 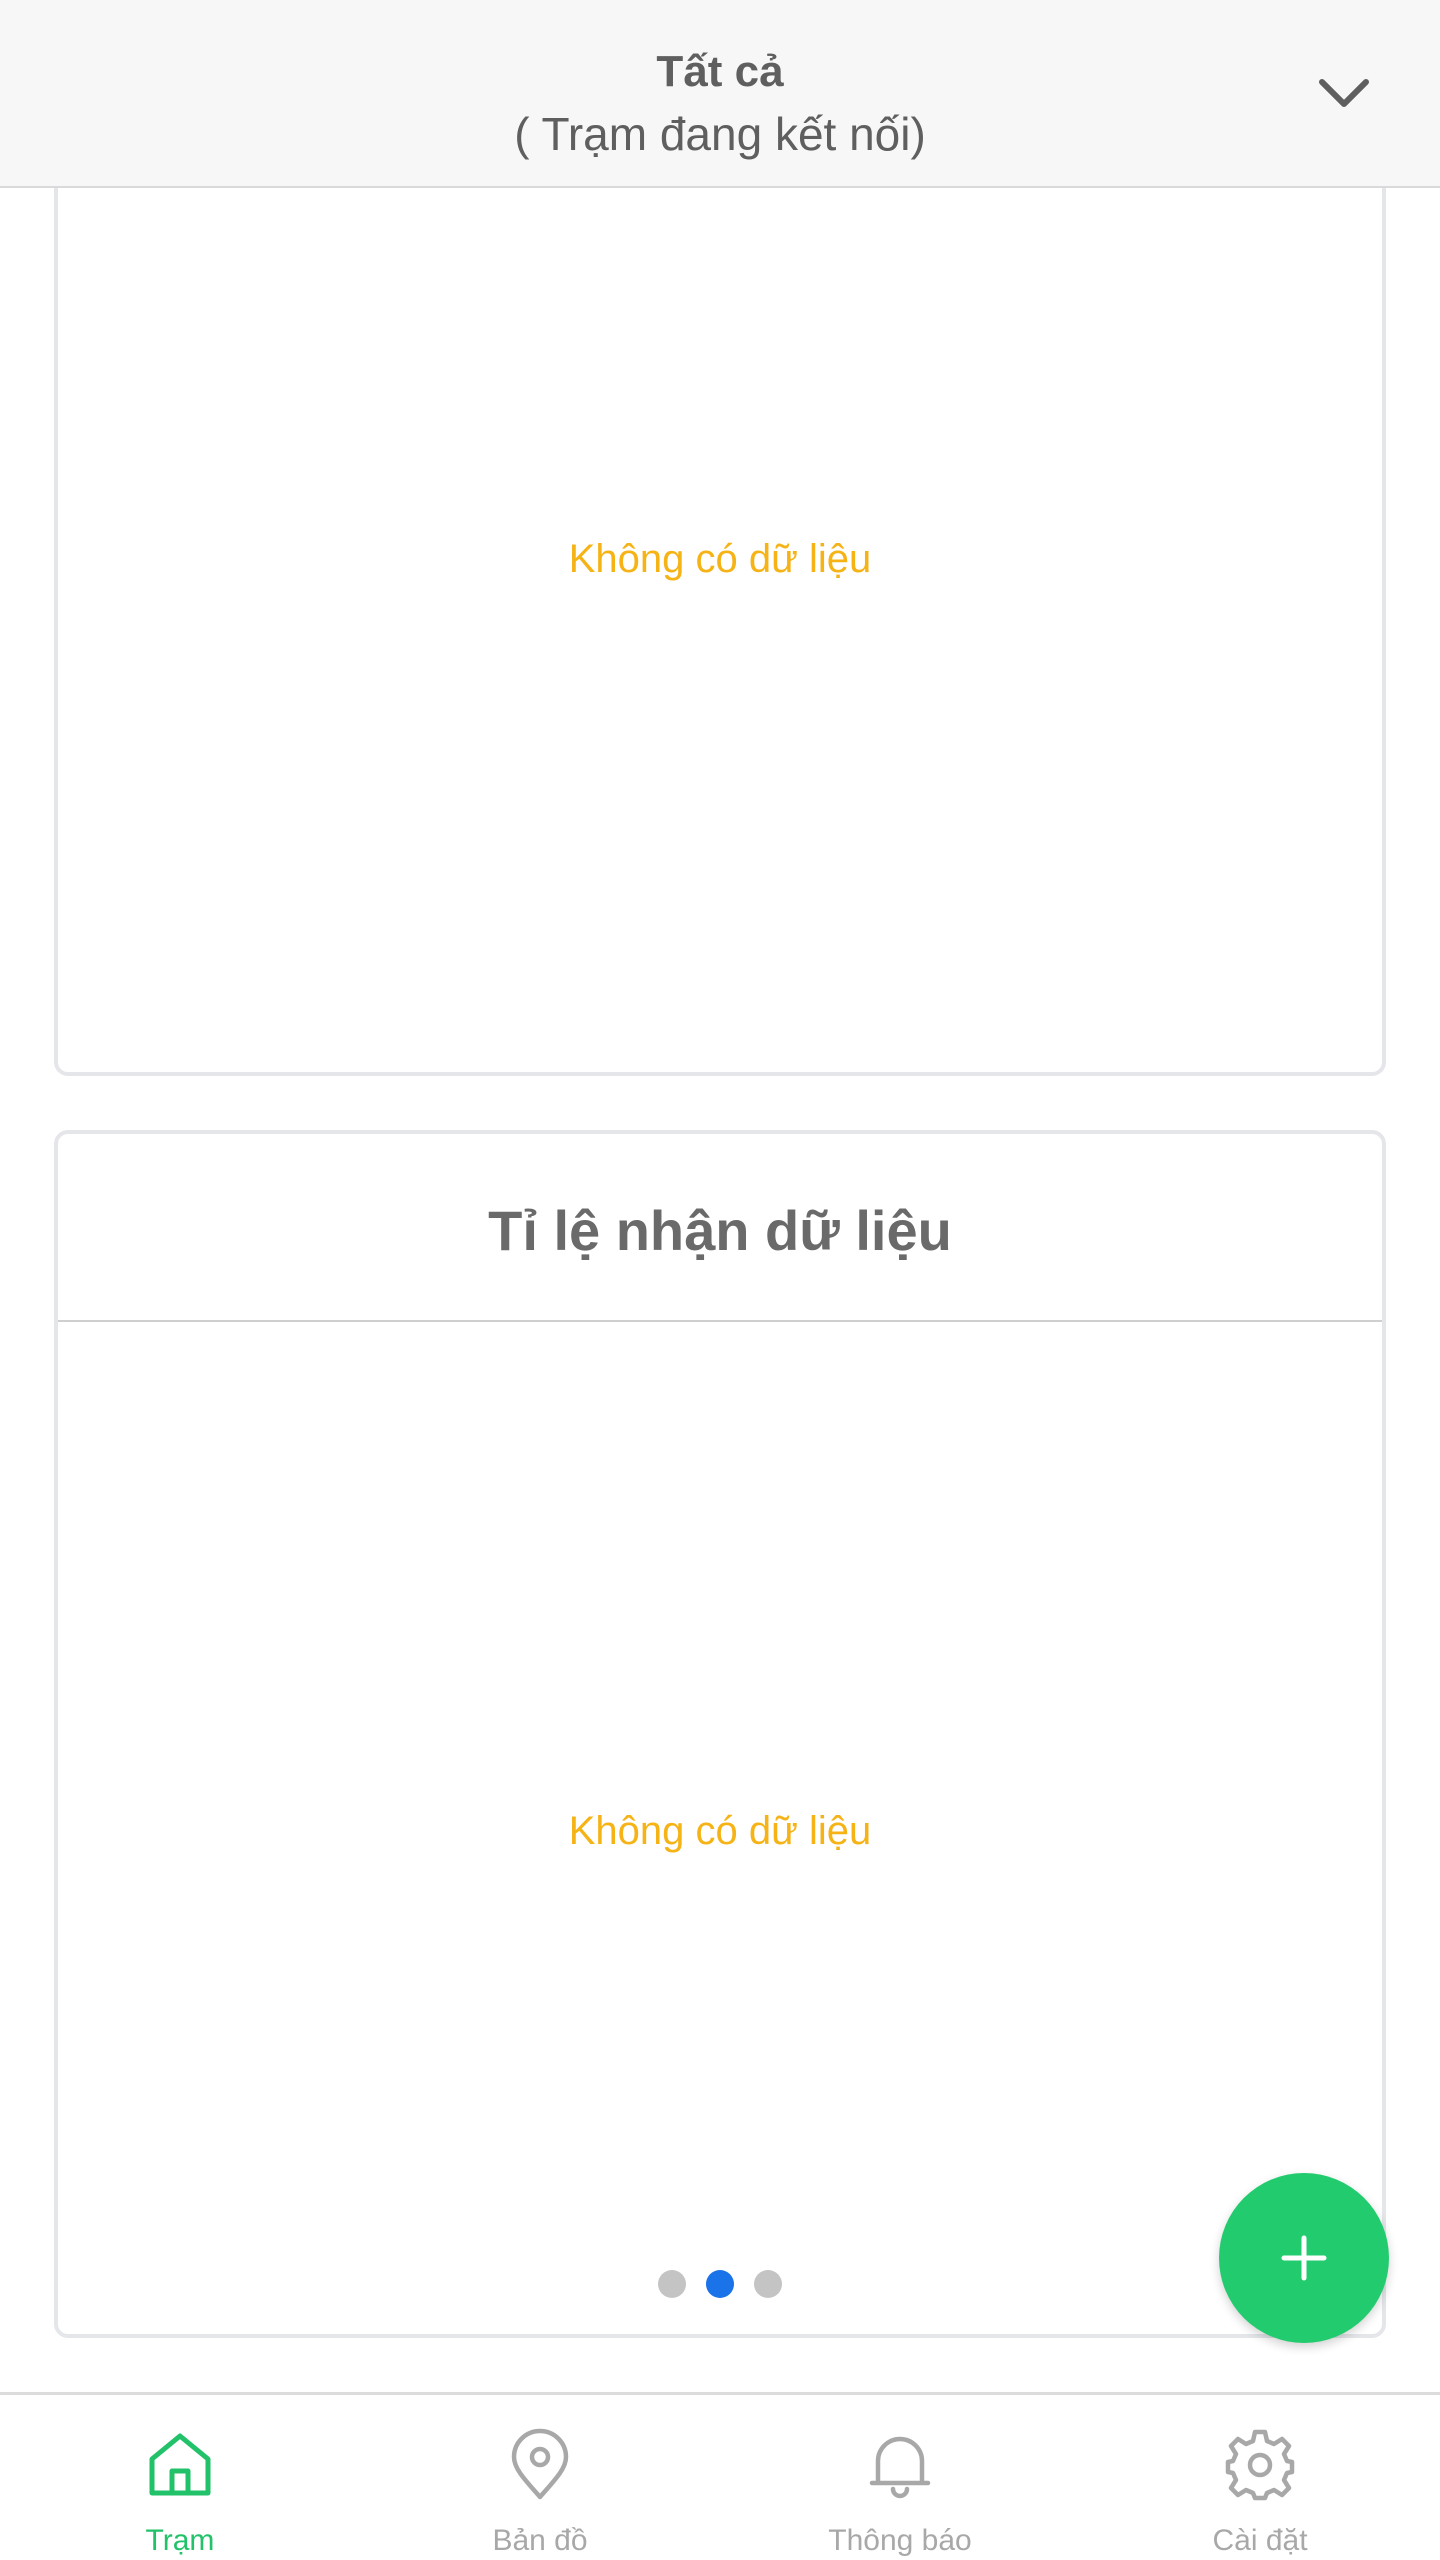 I want to click on nav-item-tram: Trạm, so click(x=180, y=2477).